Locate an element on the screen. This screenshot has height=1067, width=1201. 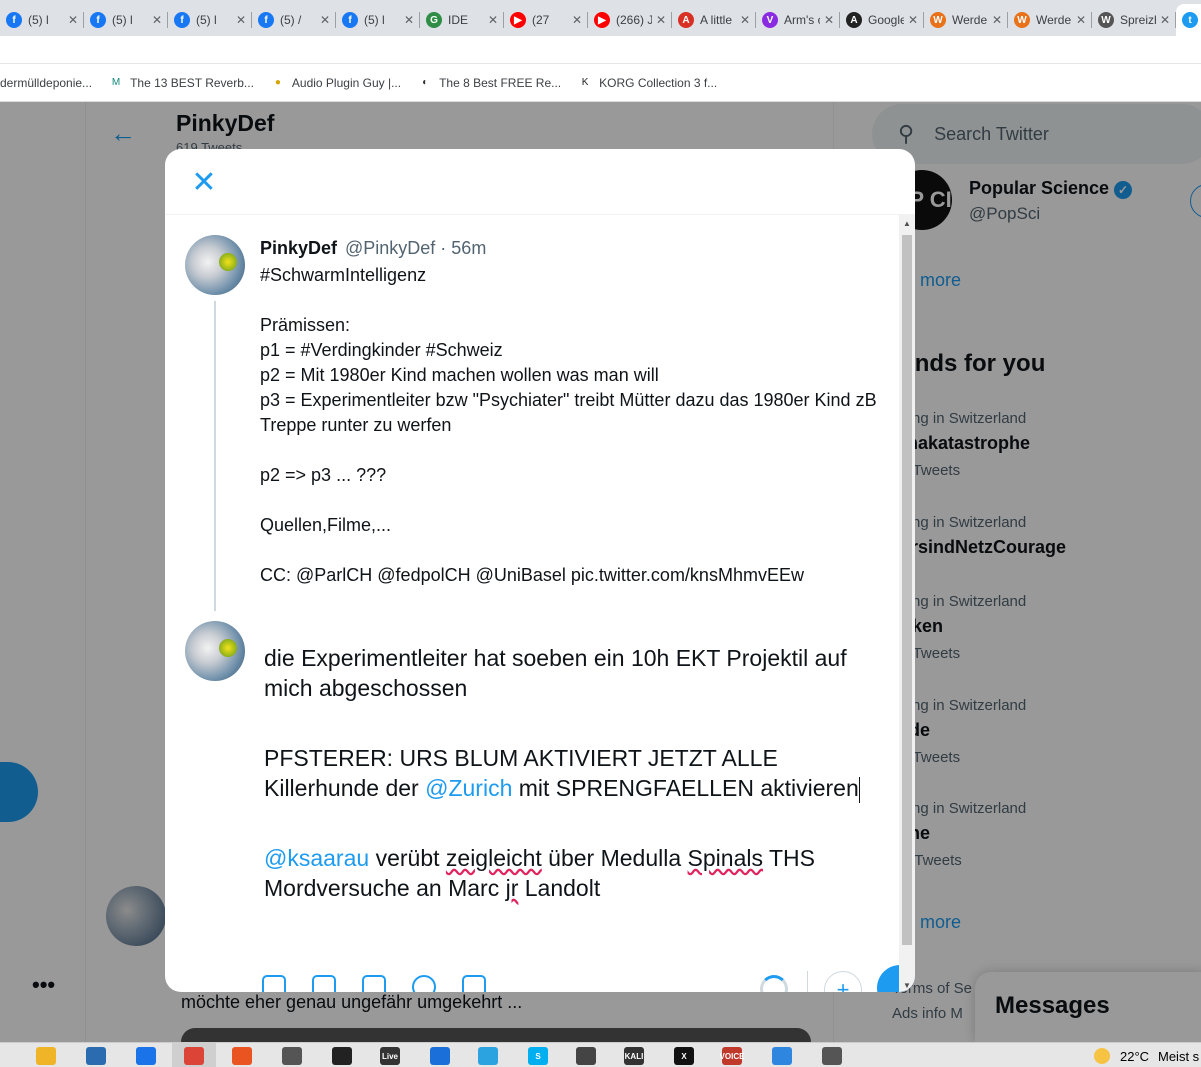
character-progress-ring is located at coordinates (774, 983).